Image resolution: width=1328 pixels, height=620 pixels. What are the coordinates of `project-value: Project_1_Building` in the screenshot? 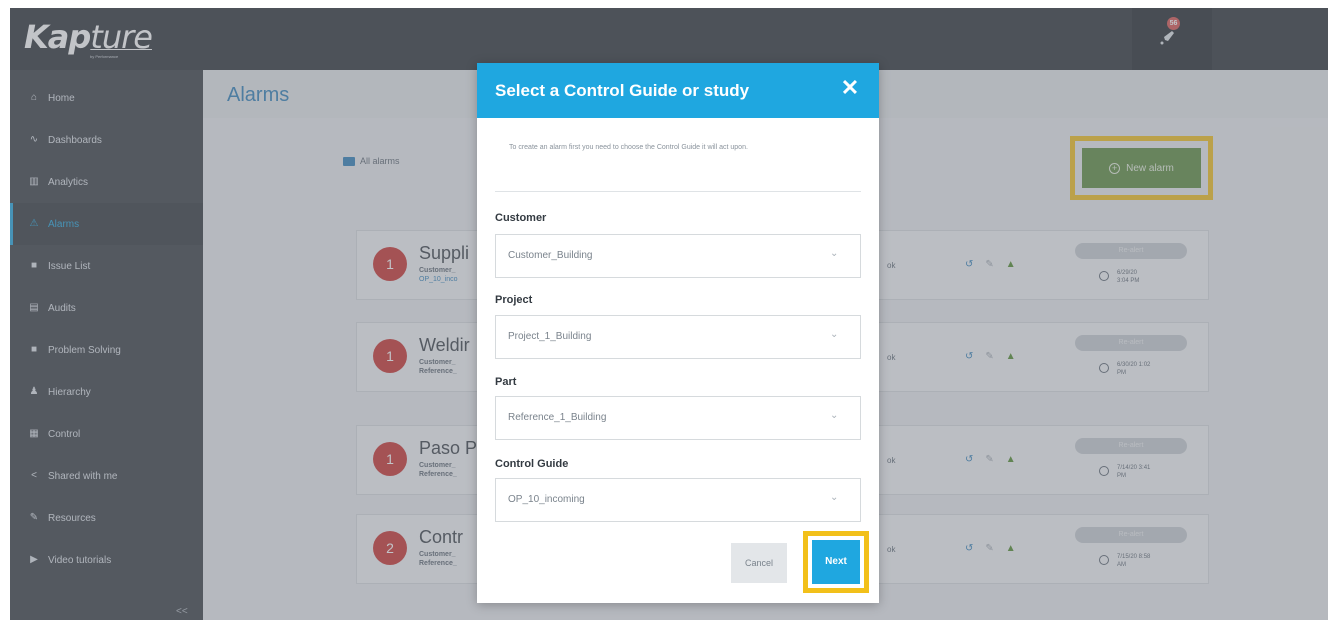 It's located at (550, 336).